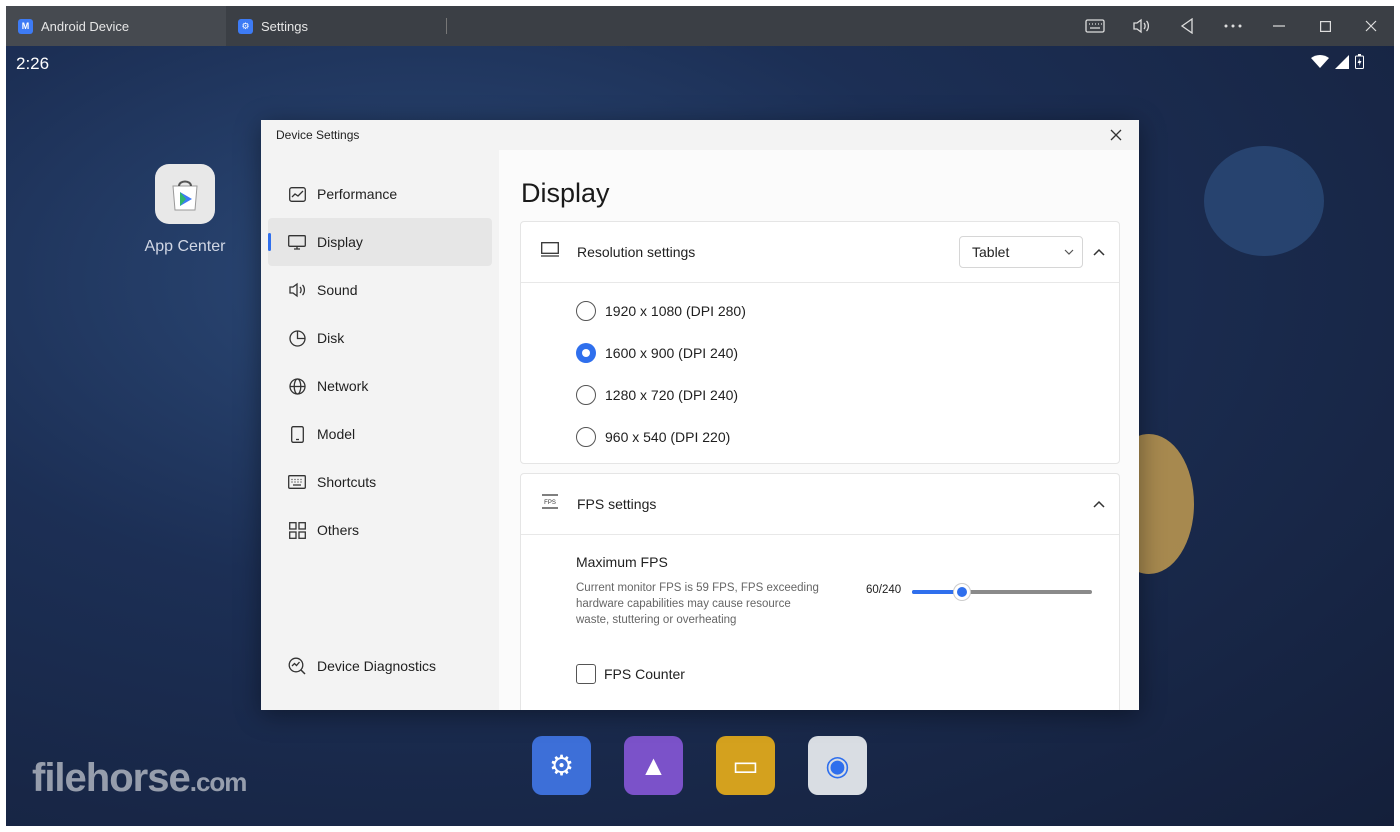 This screenshot has width=1400, height=832. I want to click on files-app-icon: ▭, so click(745, 765).